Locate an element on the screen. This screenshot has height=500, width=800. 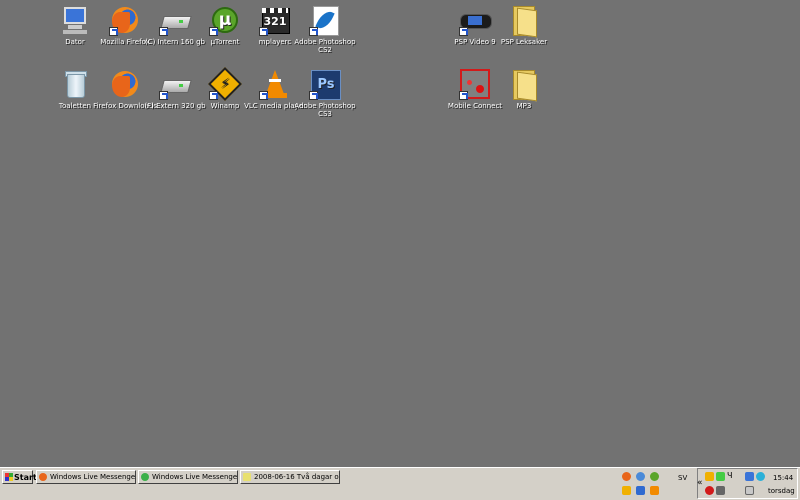
windows-logo-icon is located at coordinates (9, 477).